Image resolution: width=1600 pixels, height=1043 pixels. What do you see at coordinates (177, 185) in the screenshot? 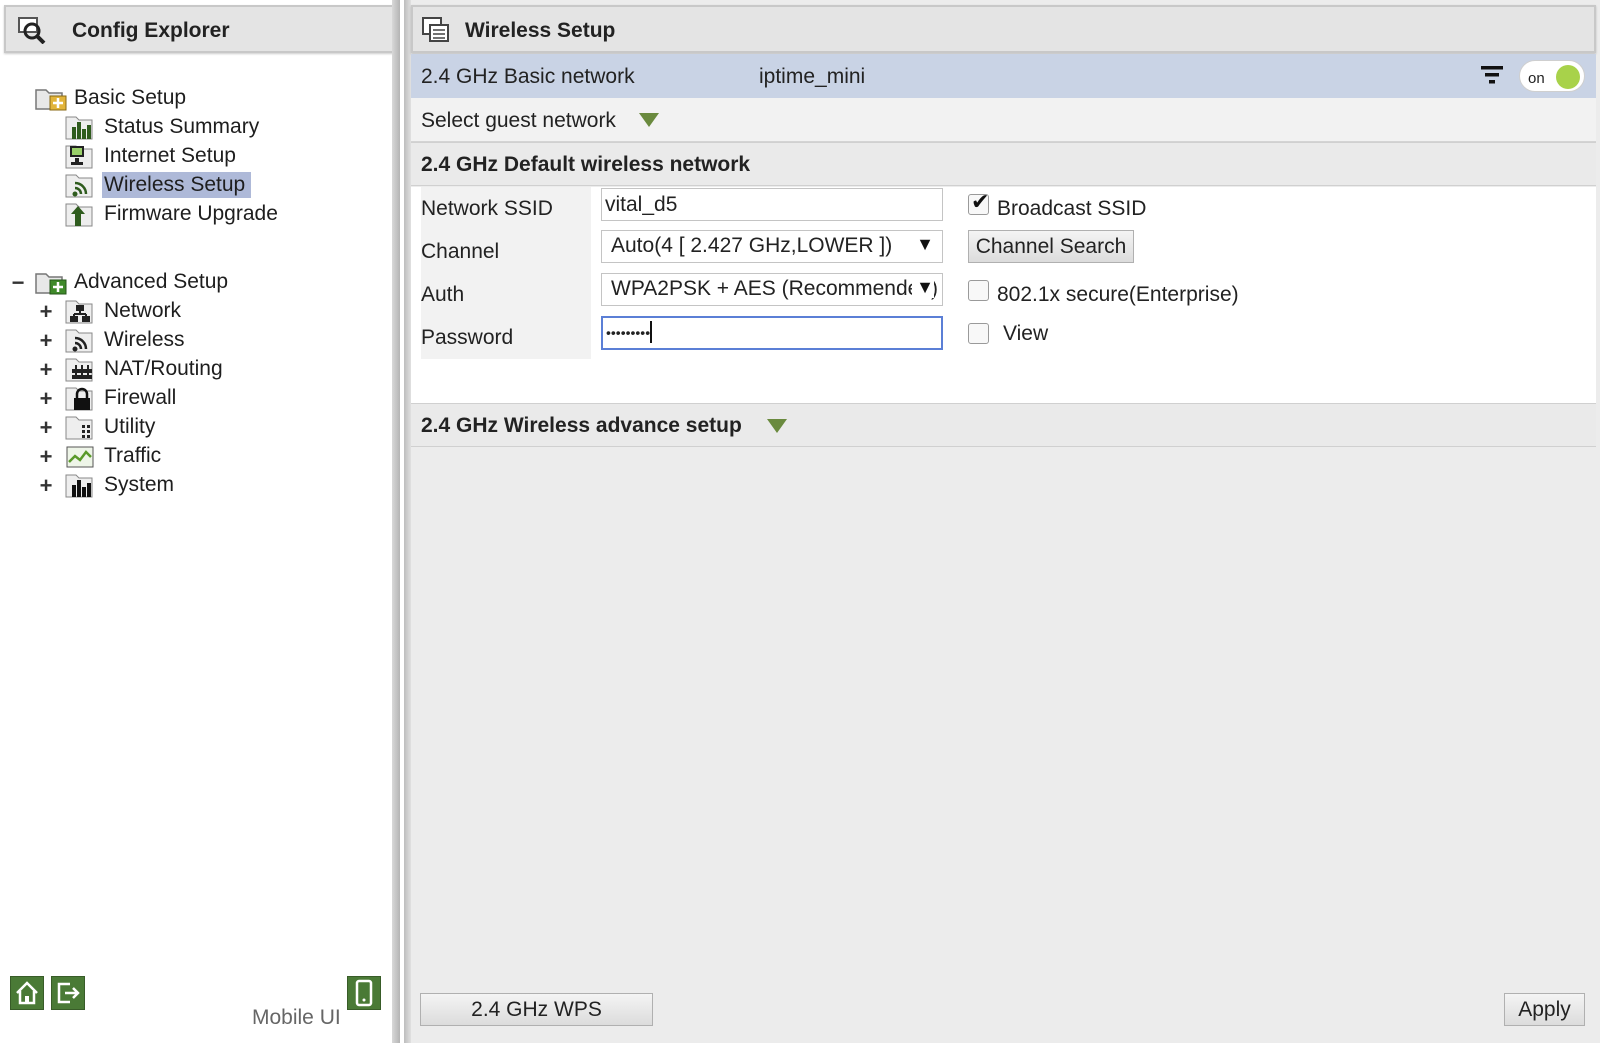
I see `tree-label: Wireless Setup` at bounding box center [177, 185].